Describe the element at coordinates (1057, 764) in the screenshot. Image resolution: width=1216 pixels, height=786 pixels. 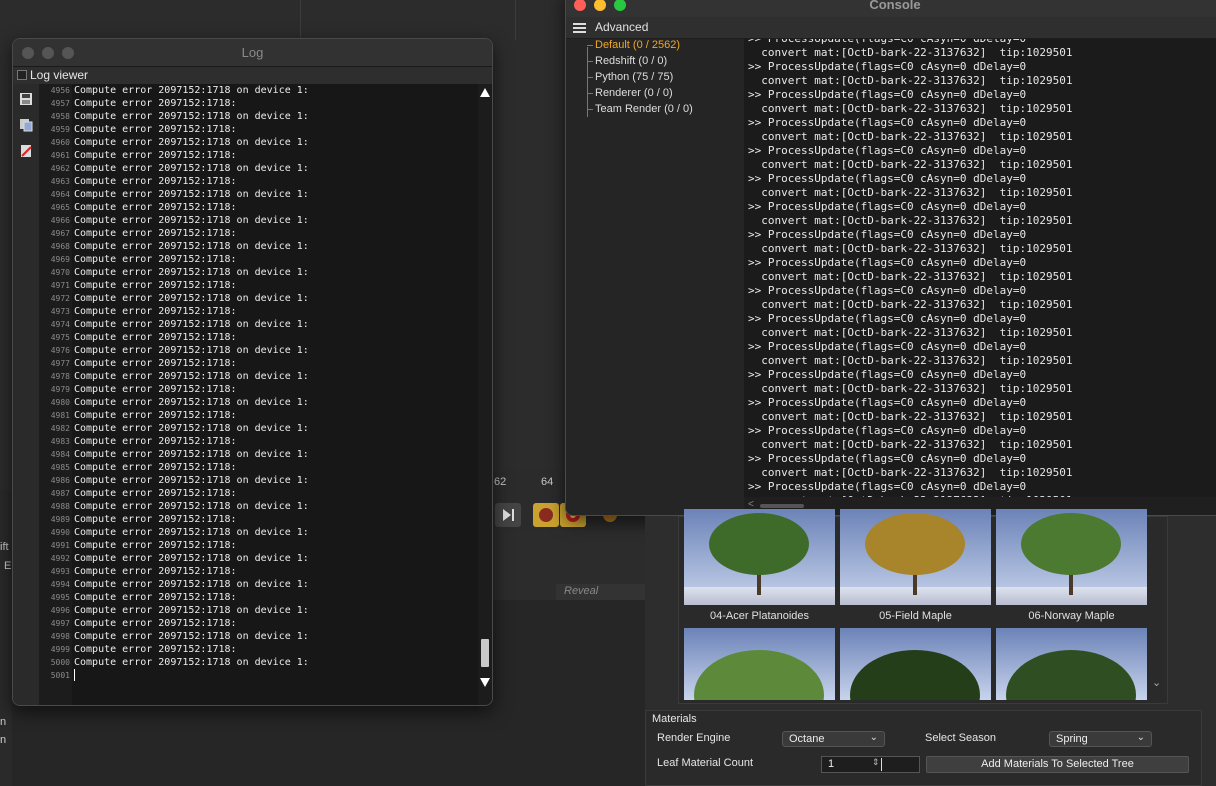
I see `add-materials-button: Add Materials To Selected Tree` at that location.